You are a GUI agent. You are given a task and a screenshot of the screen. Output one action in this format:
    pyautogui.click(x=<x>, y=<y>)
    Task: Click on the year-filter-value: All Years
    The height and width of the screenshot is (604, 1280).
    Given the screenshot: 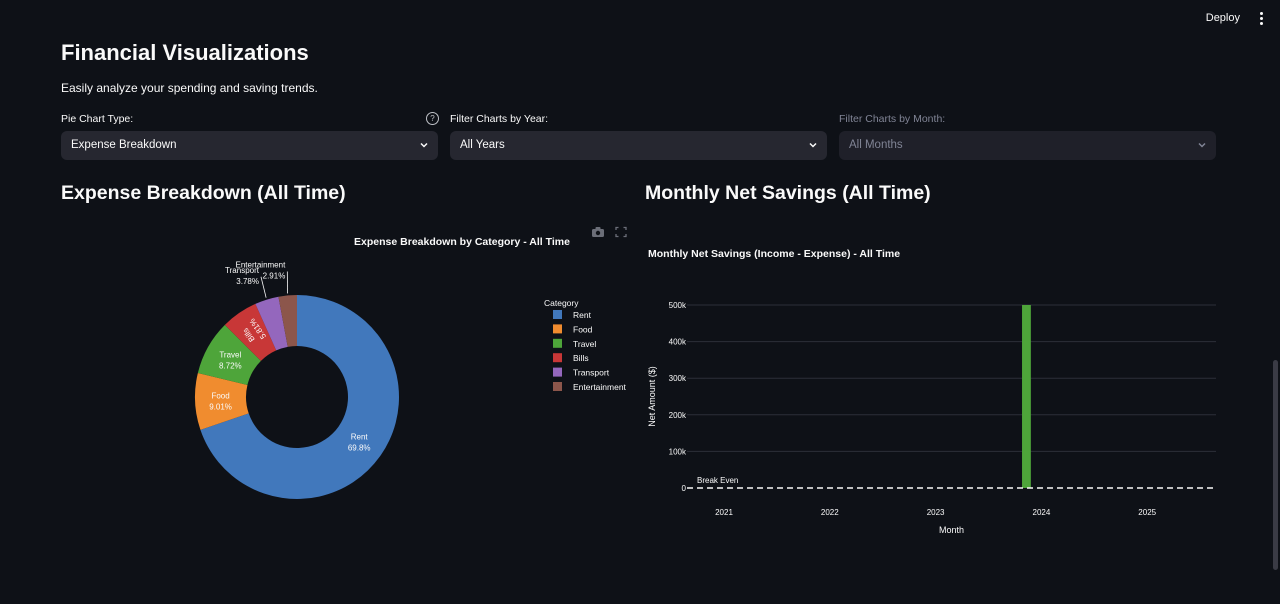 What is the action you would take?
    pyautogui.click(x=482, y=145)
    